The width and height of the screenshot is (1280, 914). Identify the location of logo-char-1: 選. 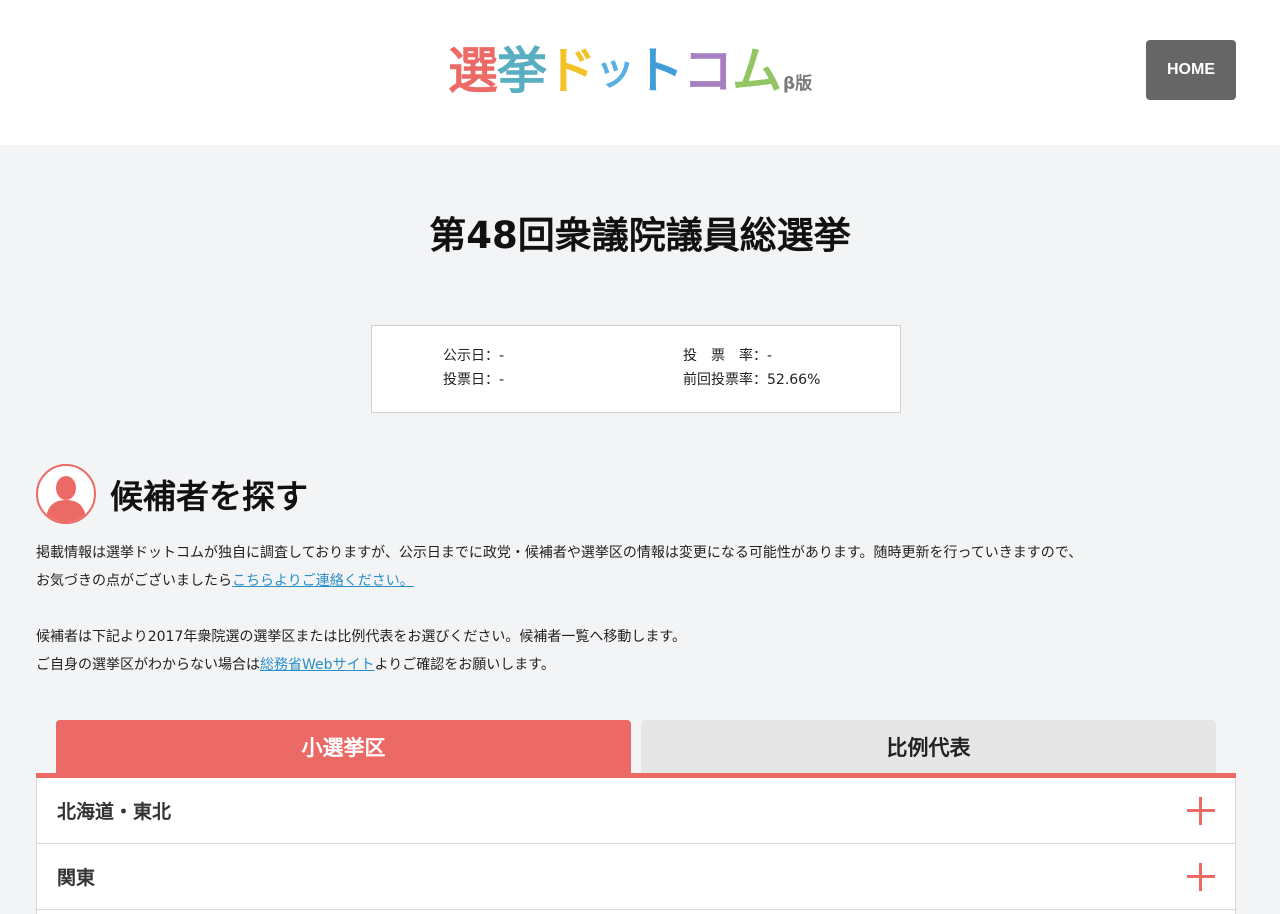
(473, 71).